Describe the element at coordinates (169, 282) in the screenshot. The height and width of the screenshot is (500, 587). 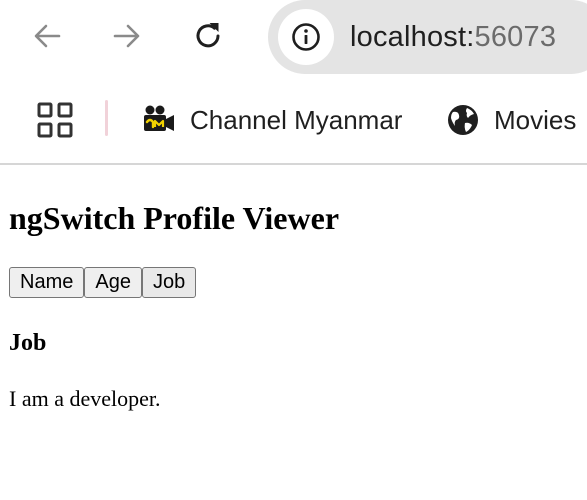
I see `job-button: Job` at that location.